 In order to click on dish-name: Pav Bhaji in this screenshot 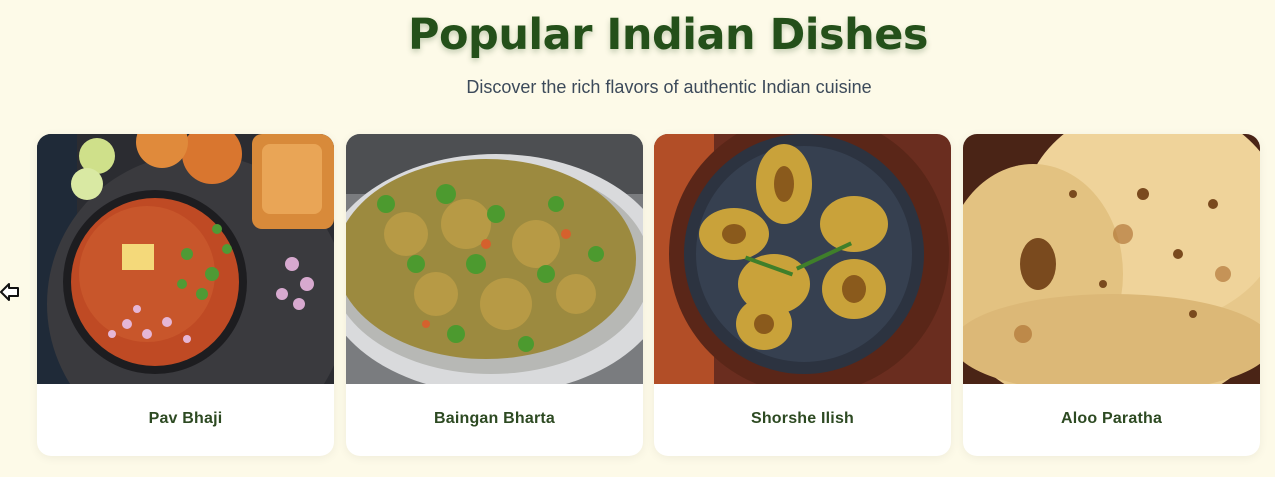, I will do `click(185, 418)`.